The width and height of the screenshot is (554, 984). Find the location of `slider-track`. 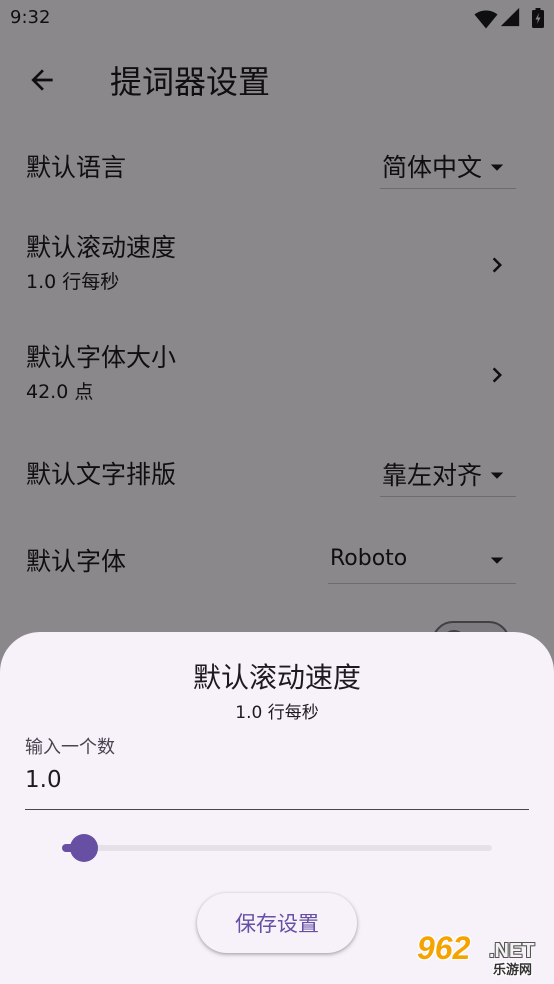

slider-track is located at coordinates (277, 848).